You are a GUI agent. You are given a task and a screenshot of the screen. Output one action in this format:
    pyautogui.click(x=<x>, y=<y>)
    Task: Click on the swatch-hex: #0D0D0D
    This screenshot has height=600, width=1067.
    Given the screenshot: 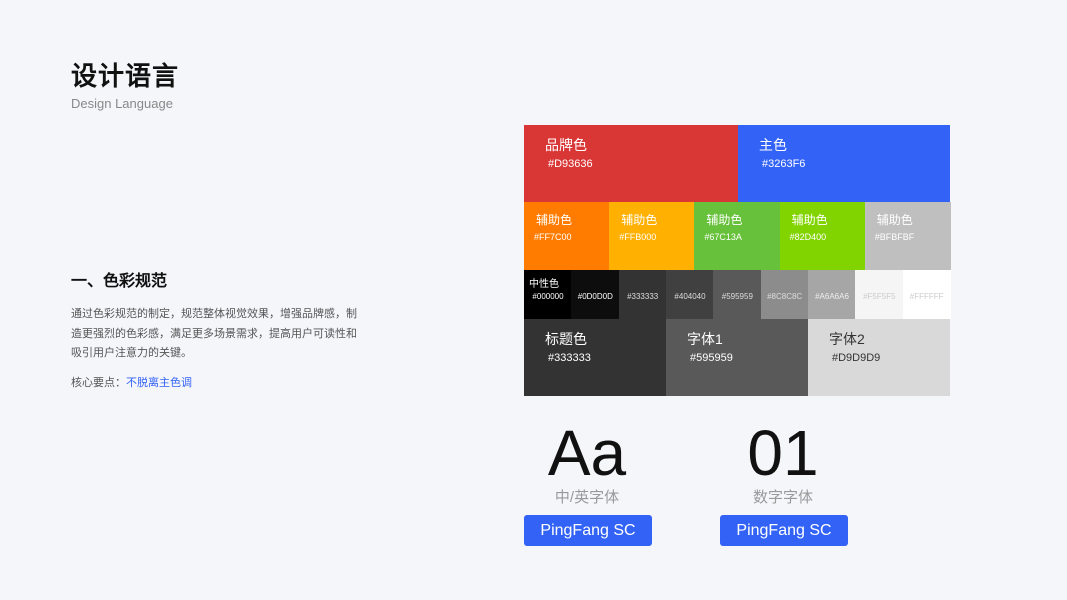 What is the action you would take?
    pyautogui.click(x=595, y=296)
    